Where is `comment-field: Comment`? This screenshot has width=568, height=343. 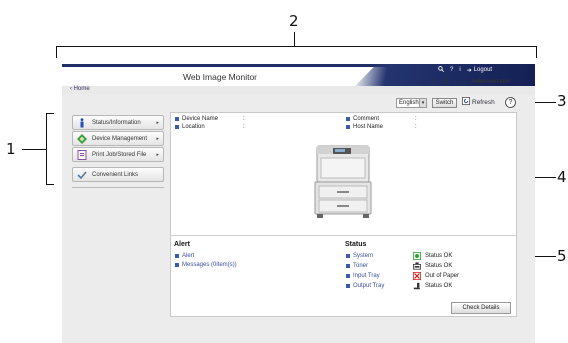
comment-field: Comment is located at coordinates (362, 119).